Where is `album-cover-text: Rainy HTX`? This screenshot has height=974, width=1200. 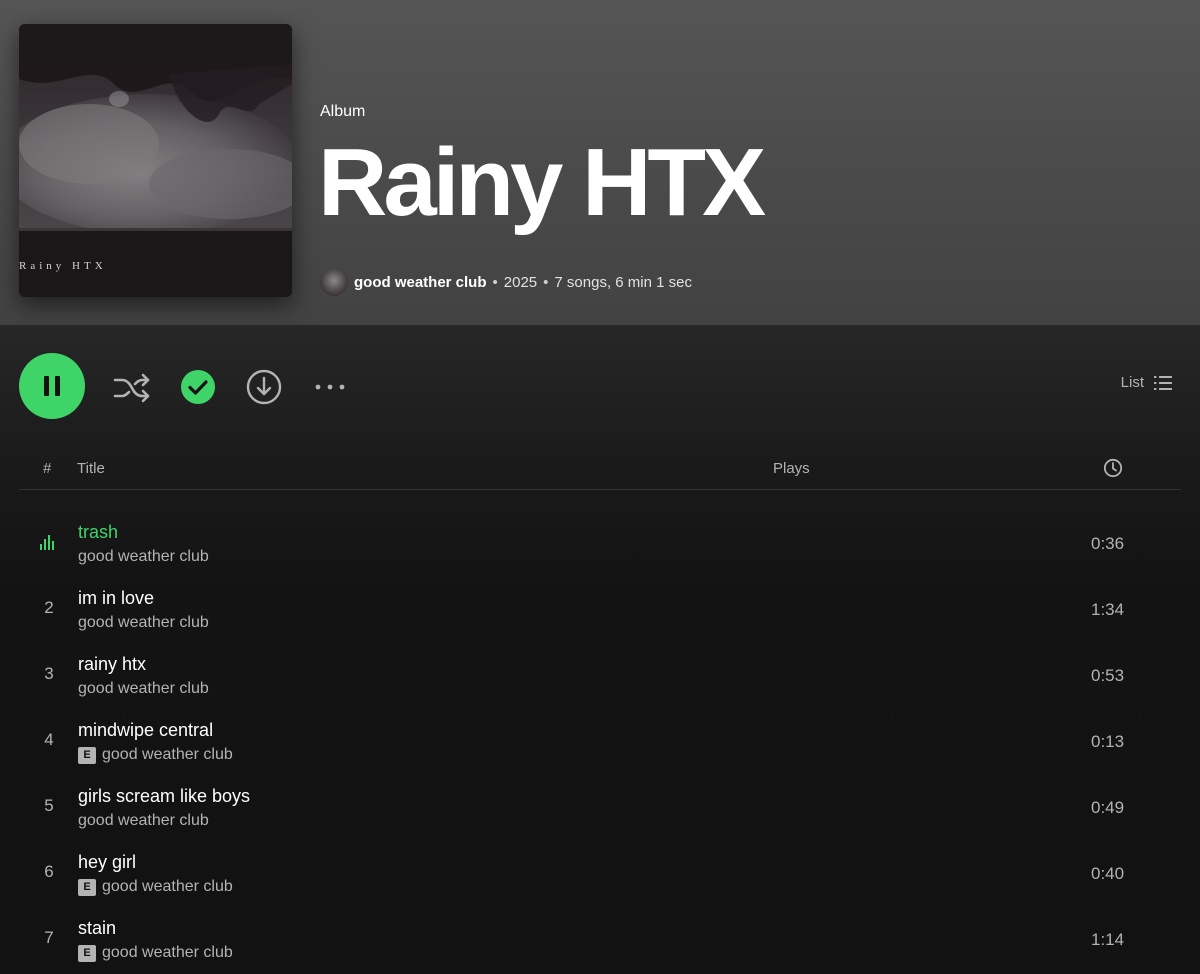
album-cover-text: Rainy HTX is located at coordinates (63, 266).